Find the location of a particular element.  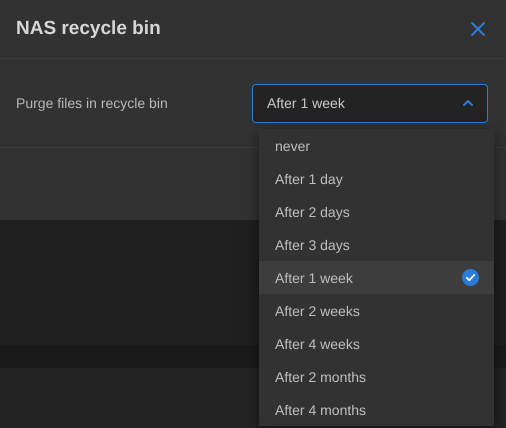

menu-option: After 2 days is located at coordinates (376, 211).